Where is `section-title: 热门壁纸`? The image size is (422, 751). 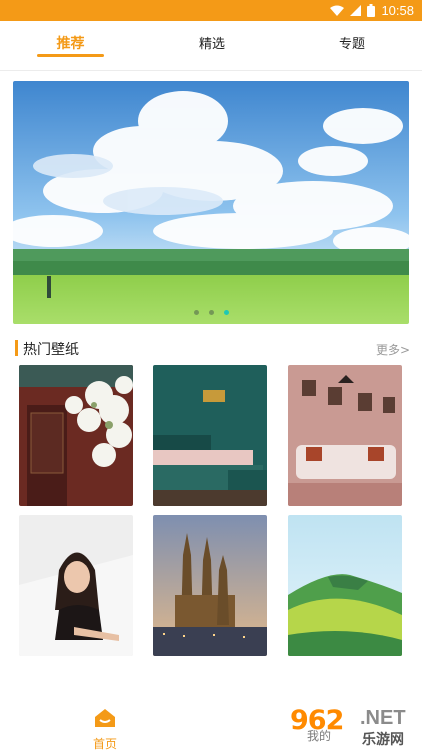
section-title: 热门壁纸 is located at coordinates (51, 350).